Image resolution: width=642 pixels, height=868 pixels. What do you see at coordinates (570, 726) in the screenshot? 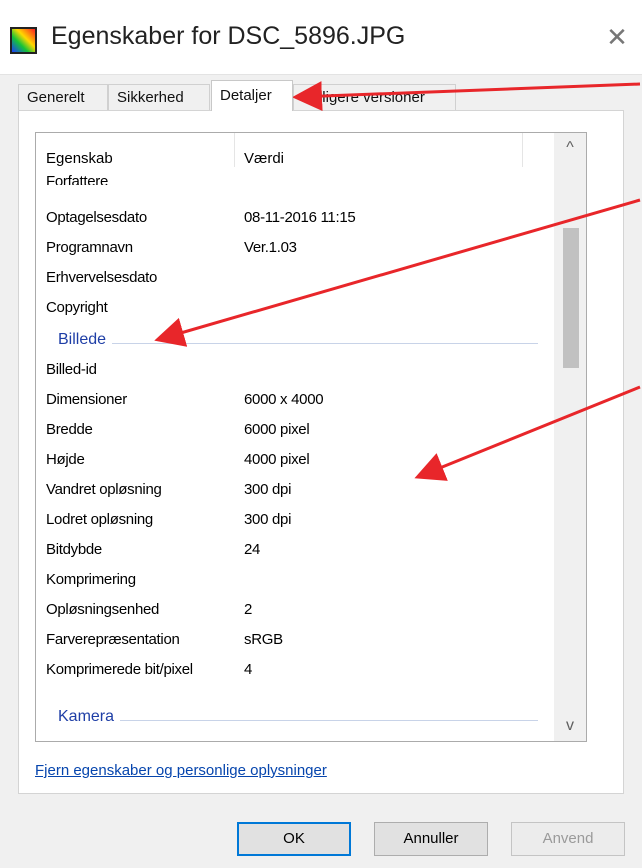
I see `scroll-down-icon: v` at bounding box center [570, 726].